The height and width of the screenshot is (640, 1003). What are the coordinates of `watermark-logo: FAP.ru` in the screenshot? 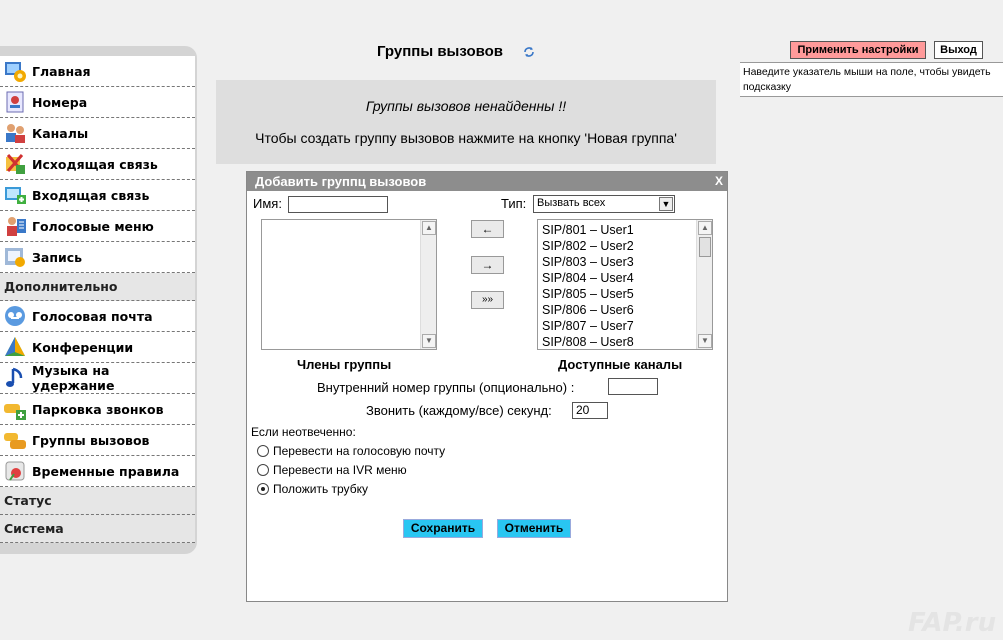 It's located at (952, 623).